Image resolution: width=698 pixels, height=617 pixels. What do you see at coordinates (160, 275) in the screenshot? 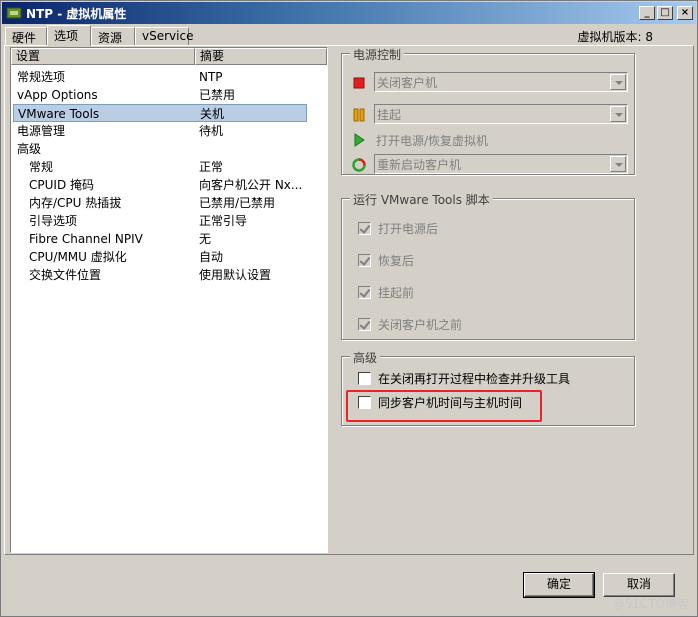
I see `list-row-swapfile: 交换文件位置 使用默认设置` at bounding box center [160, 275].